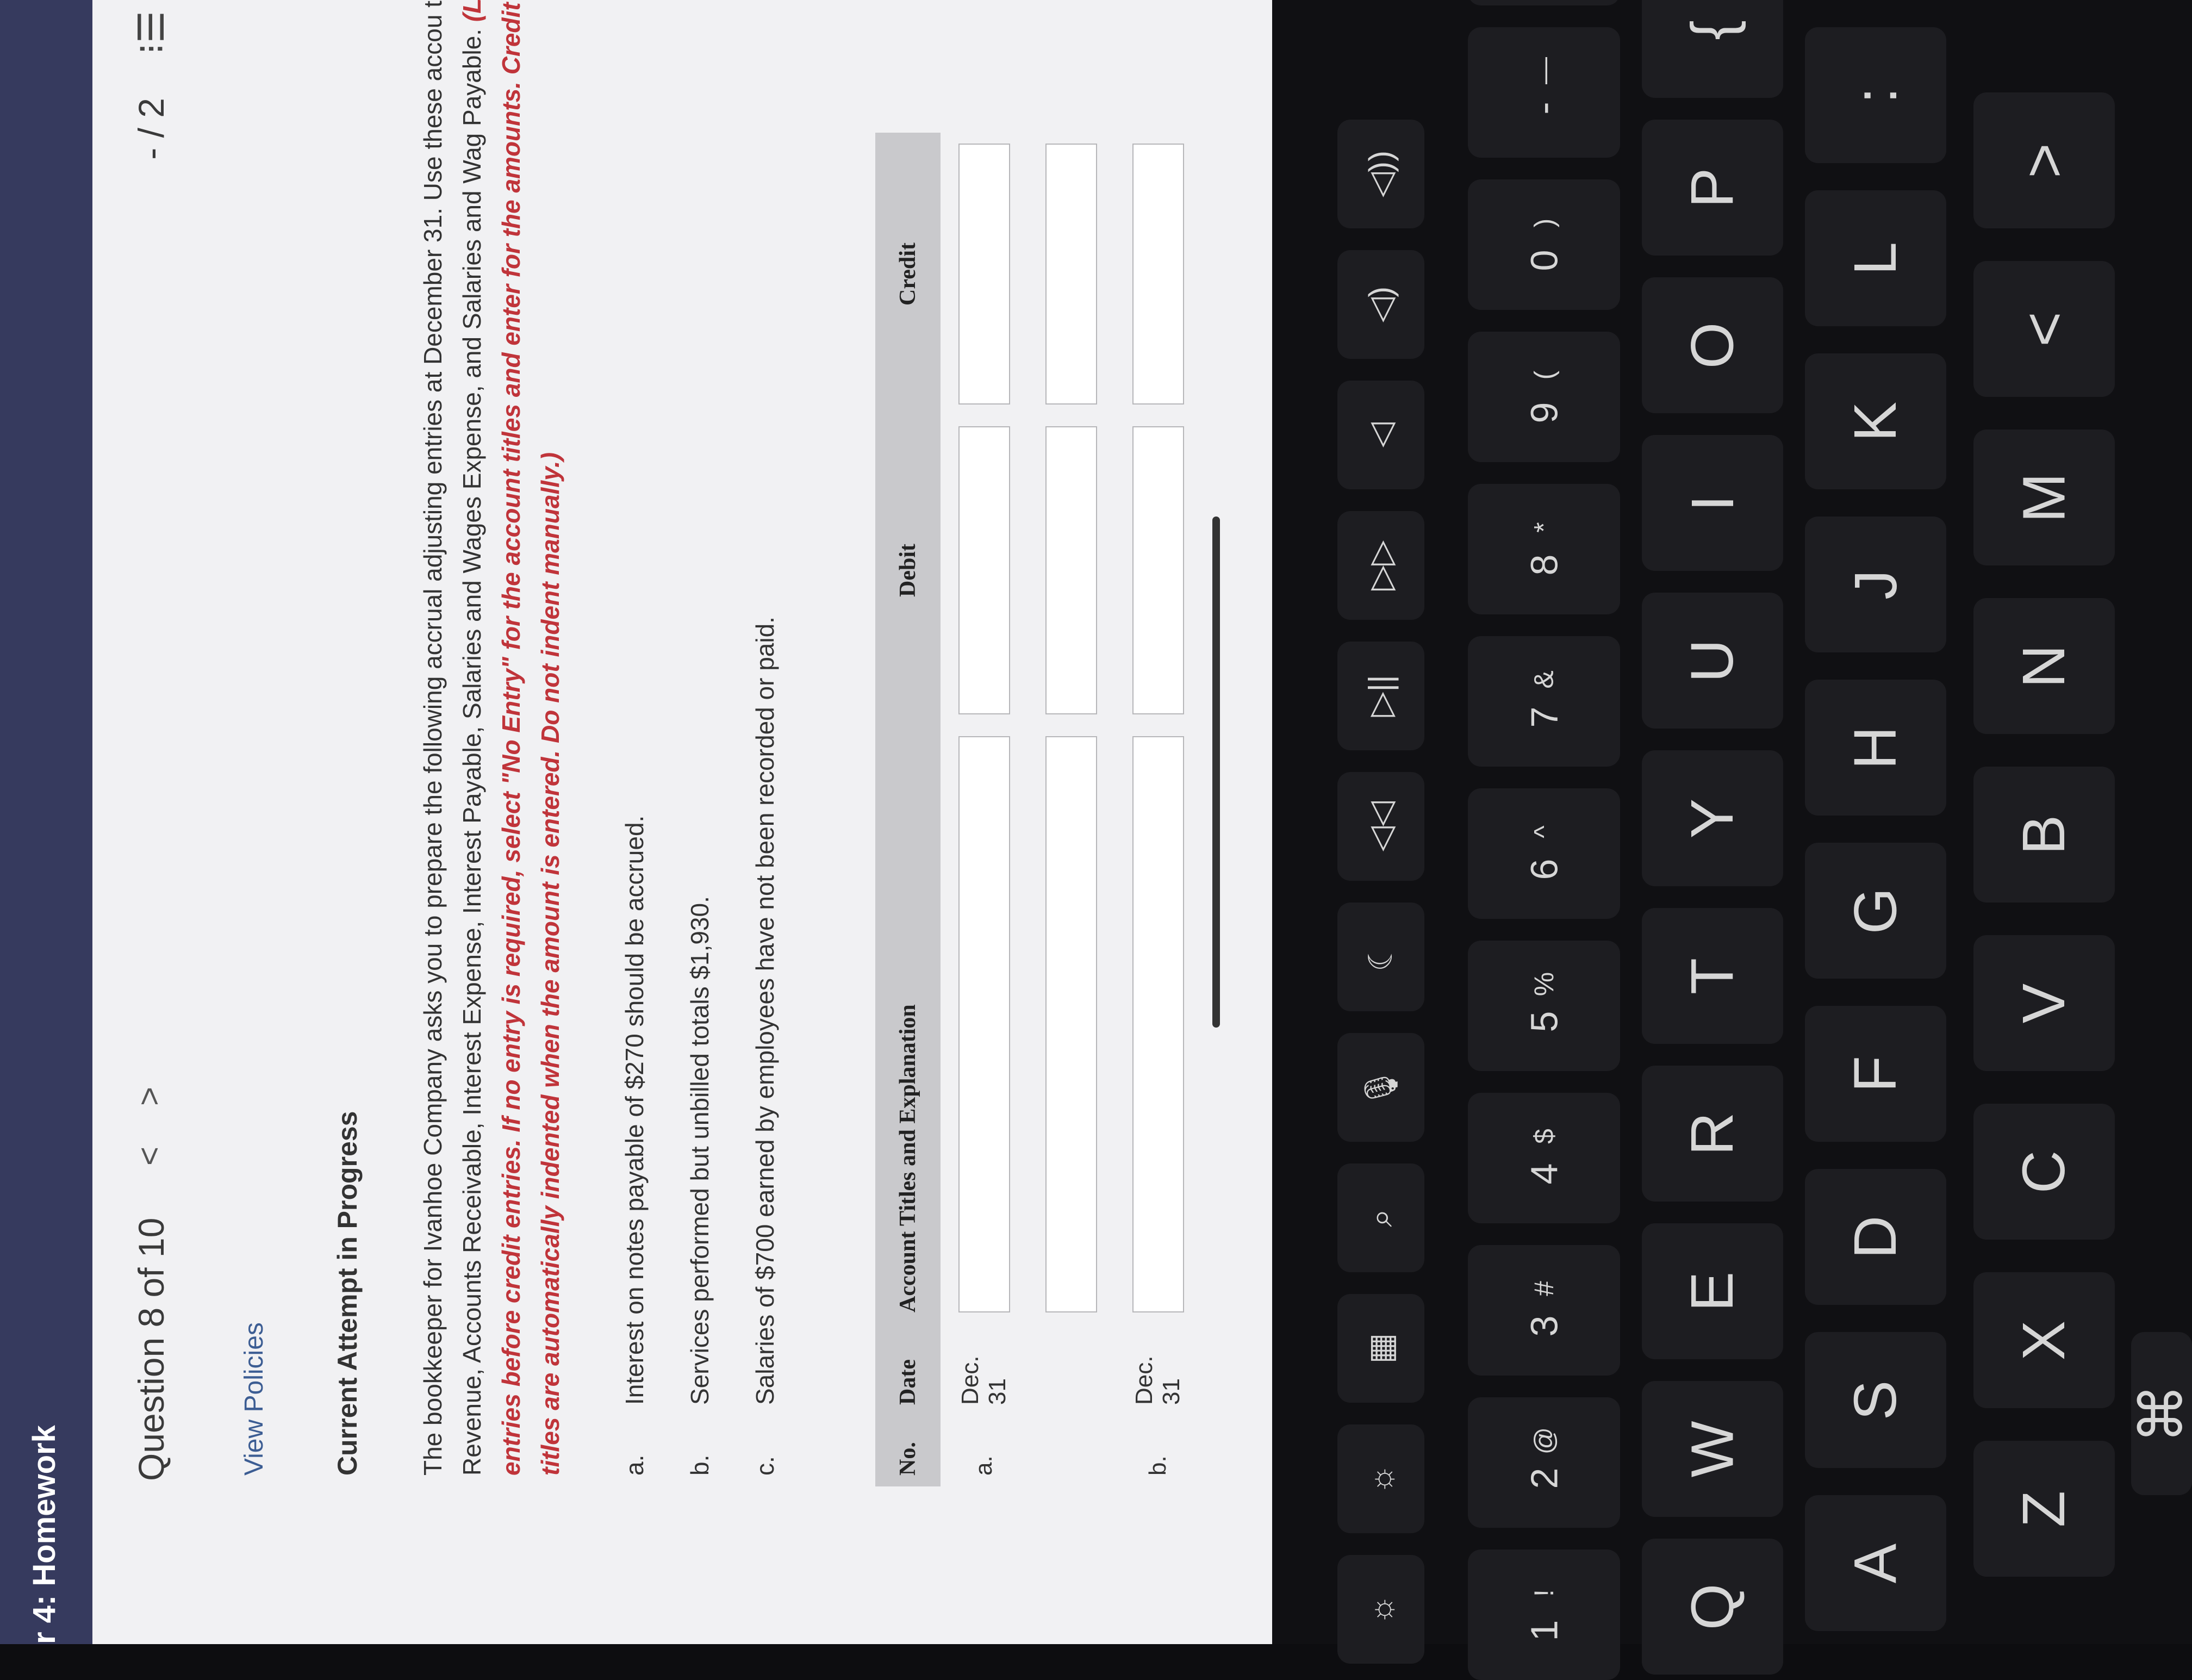 Image resolution: width=2192 pixels, height=1680 pixels. Describe the element at coordinates (1544, 92) in the screenshot. I see `number-key: — -` at that location.